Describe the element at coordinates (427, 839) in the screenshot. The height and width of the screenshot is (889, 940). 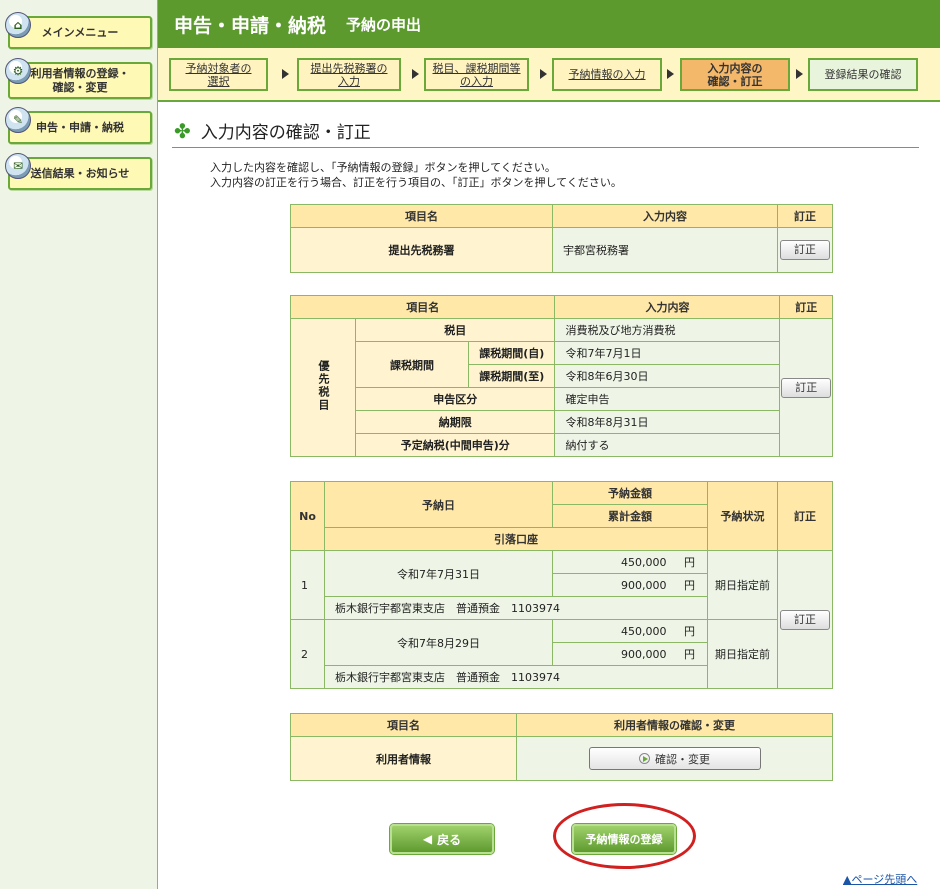
I see `back-arrow-icon: ◀` at that location.